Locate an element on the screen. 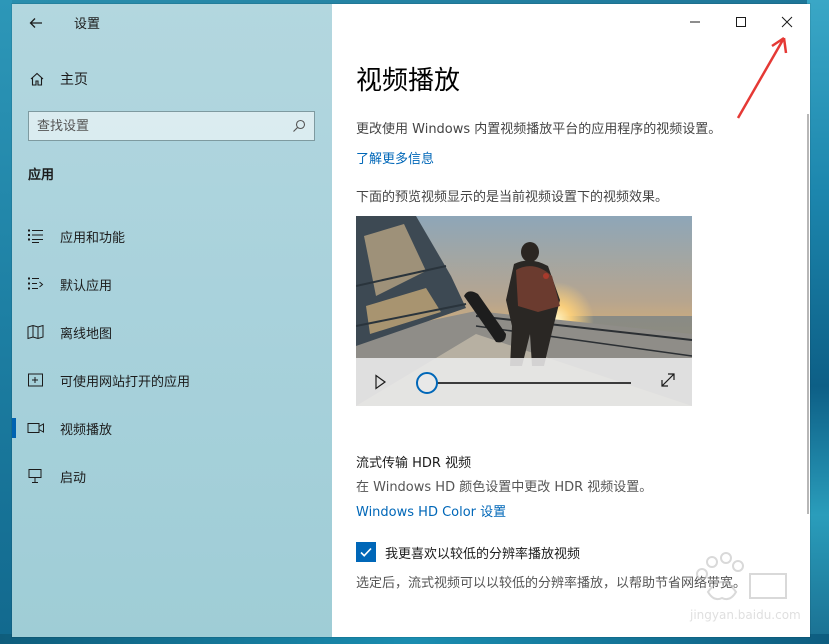 Image resolution: width=829 pixels, height=644 pixels. seek-thumb is located at coordinates (427, 383).